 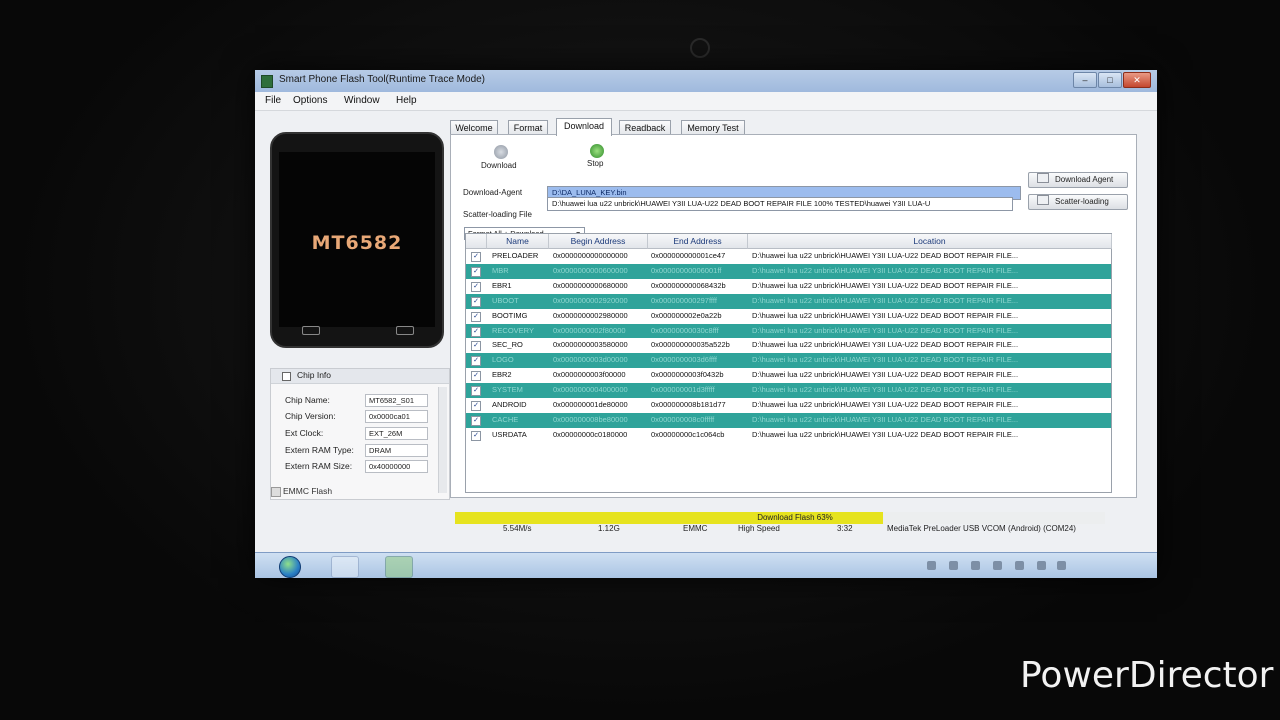 What do you see at coordinates (1147, 675) in the screenshot?
I see `powerdirector-watermark: PowerDirector` at bounding box center [1147, 675].